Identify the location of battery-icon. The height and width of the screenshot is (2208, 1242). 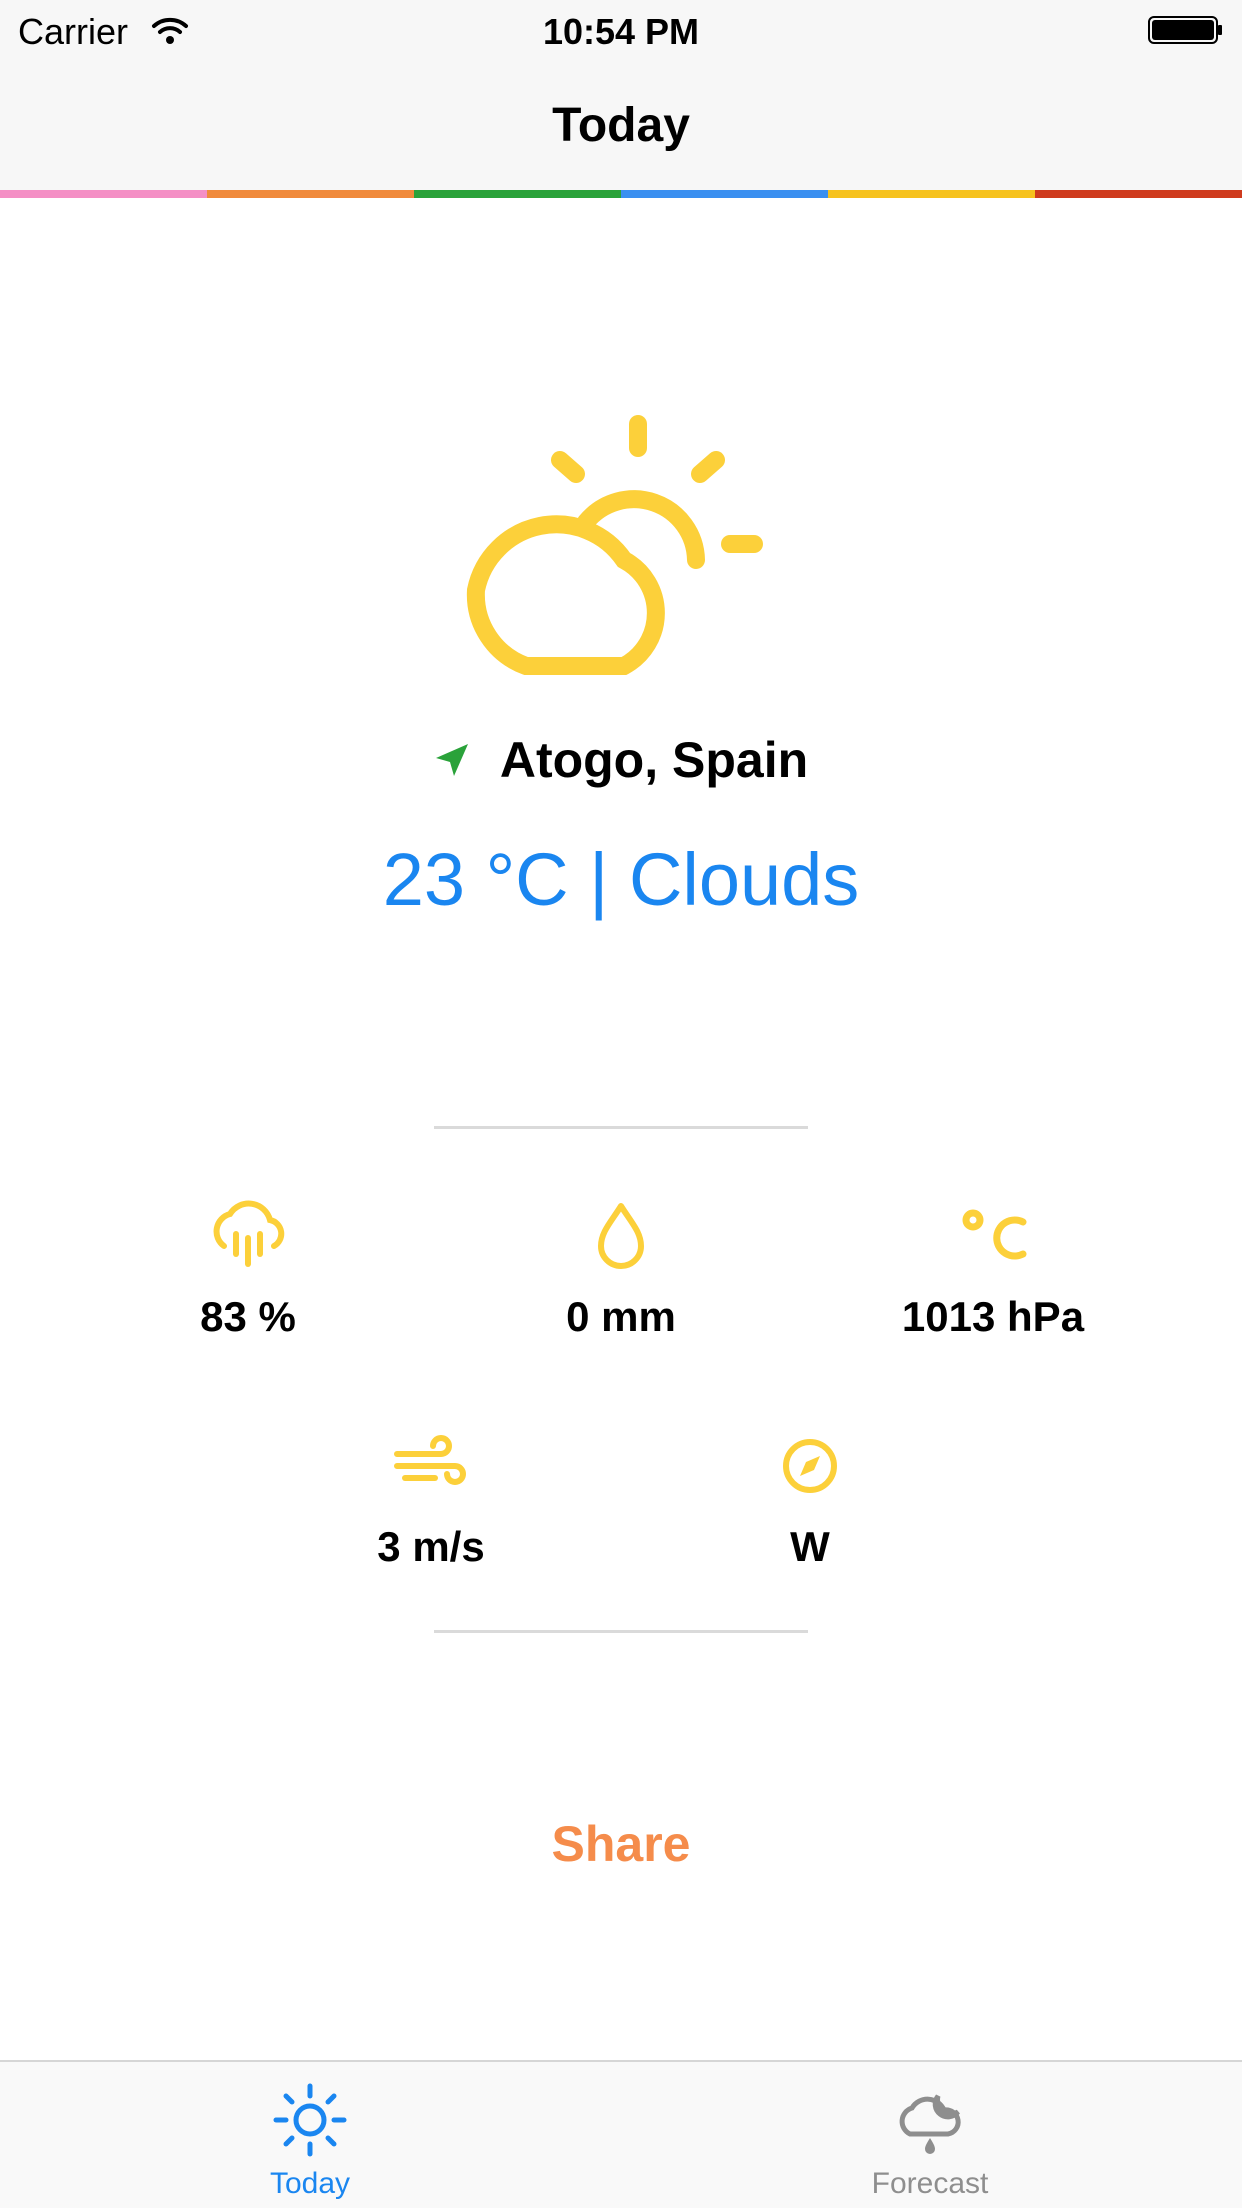
(1185, 30).